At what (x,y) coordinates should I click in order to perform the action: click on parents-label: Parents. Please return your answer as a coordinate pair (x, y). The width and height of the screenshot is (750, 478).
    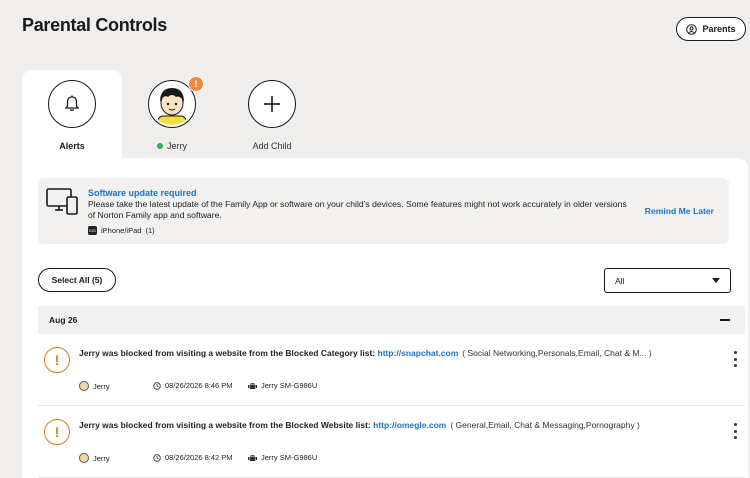
    Looking at the image, I should click on (719, 29).